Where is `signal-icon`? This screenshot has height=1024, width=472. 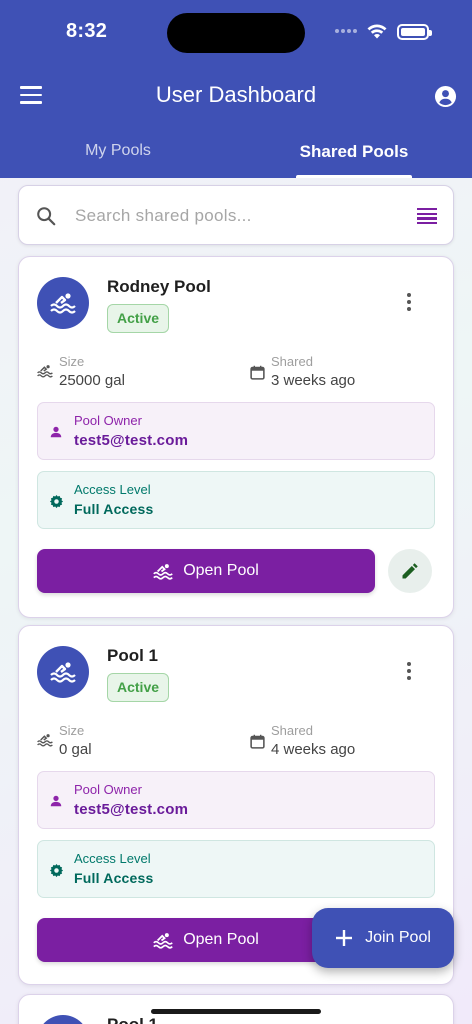
signal-icon is located at coordinates (346, 31).